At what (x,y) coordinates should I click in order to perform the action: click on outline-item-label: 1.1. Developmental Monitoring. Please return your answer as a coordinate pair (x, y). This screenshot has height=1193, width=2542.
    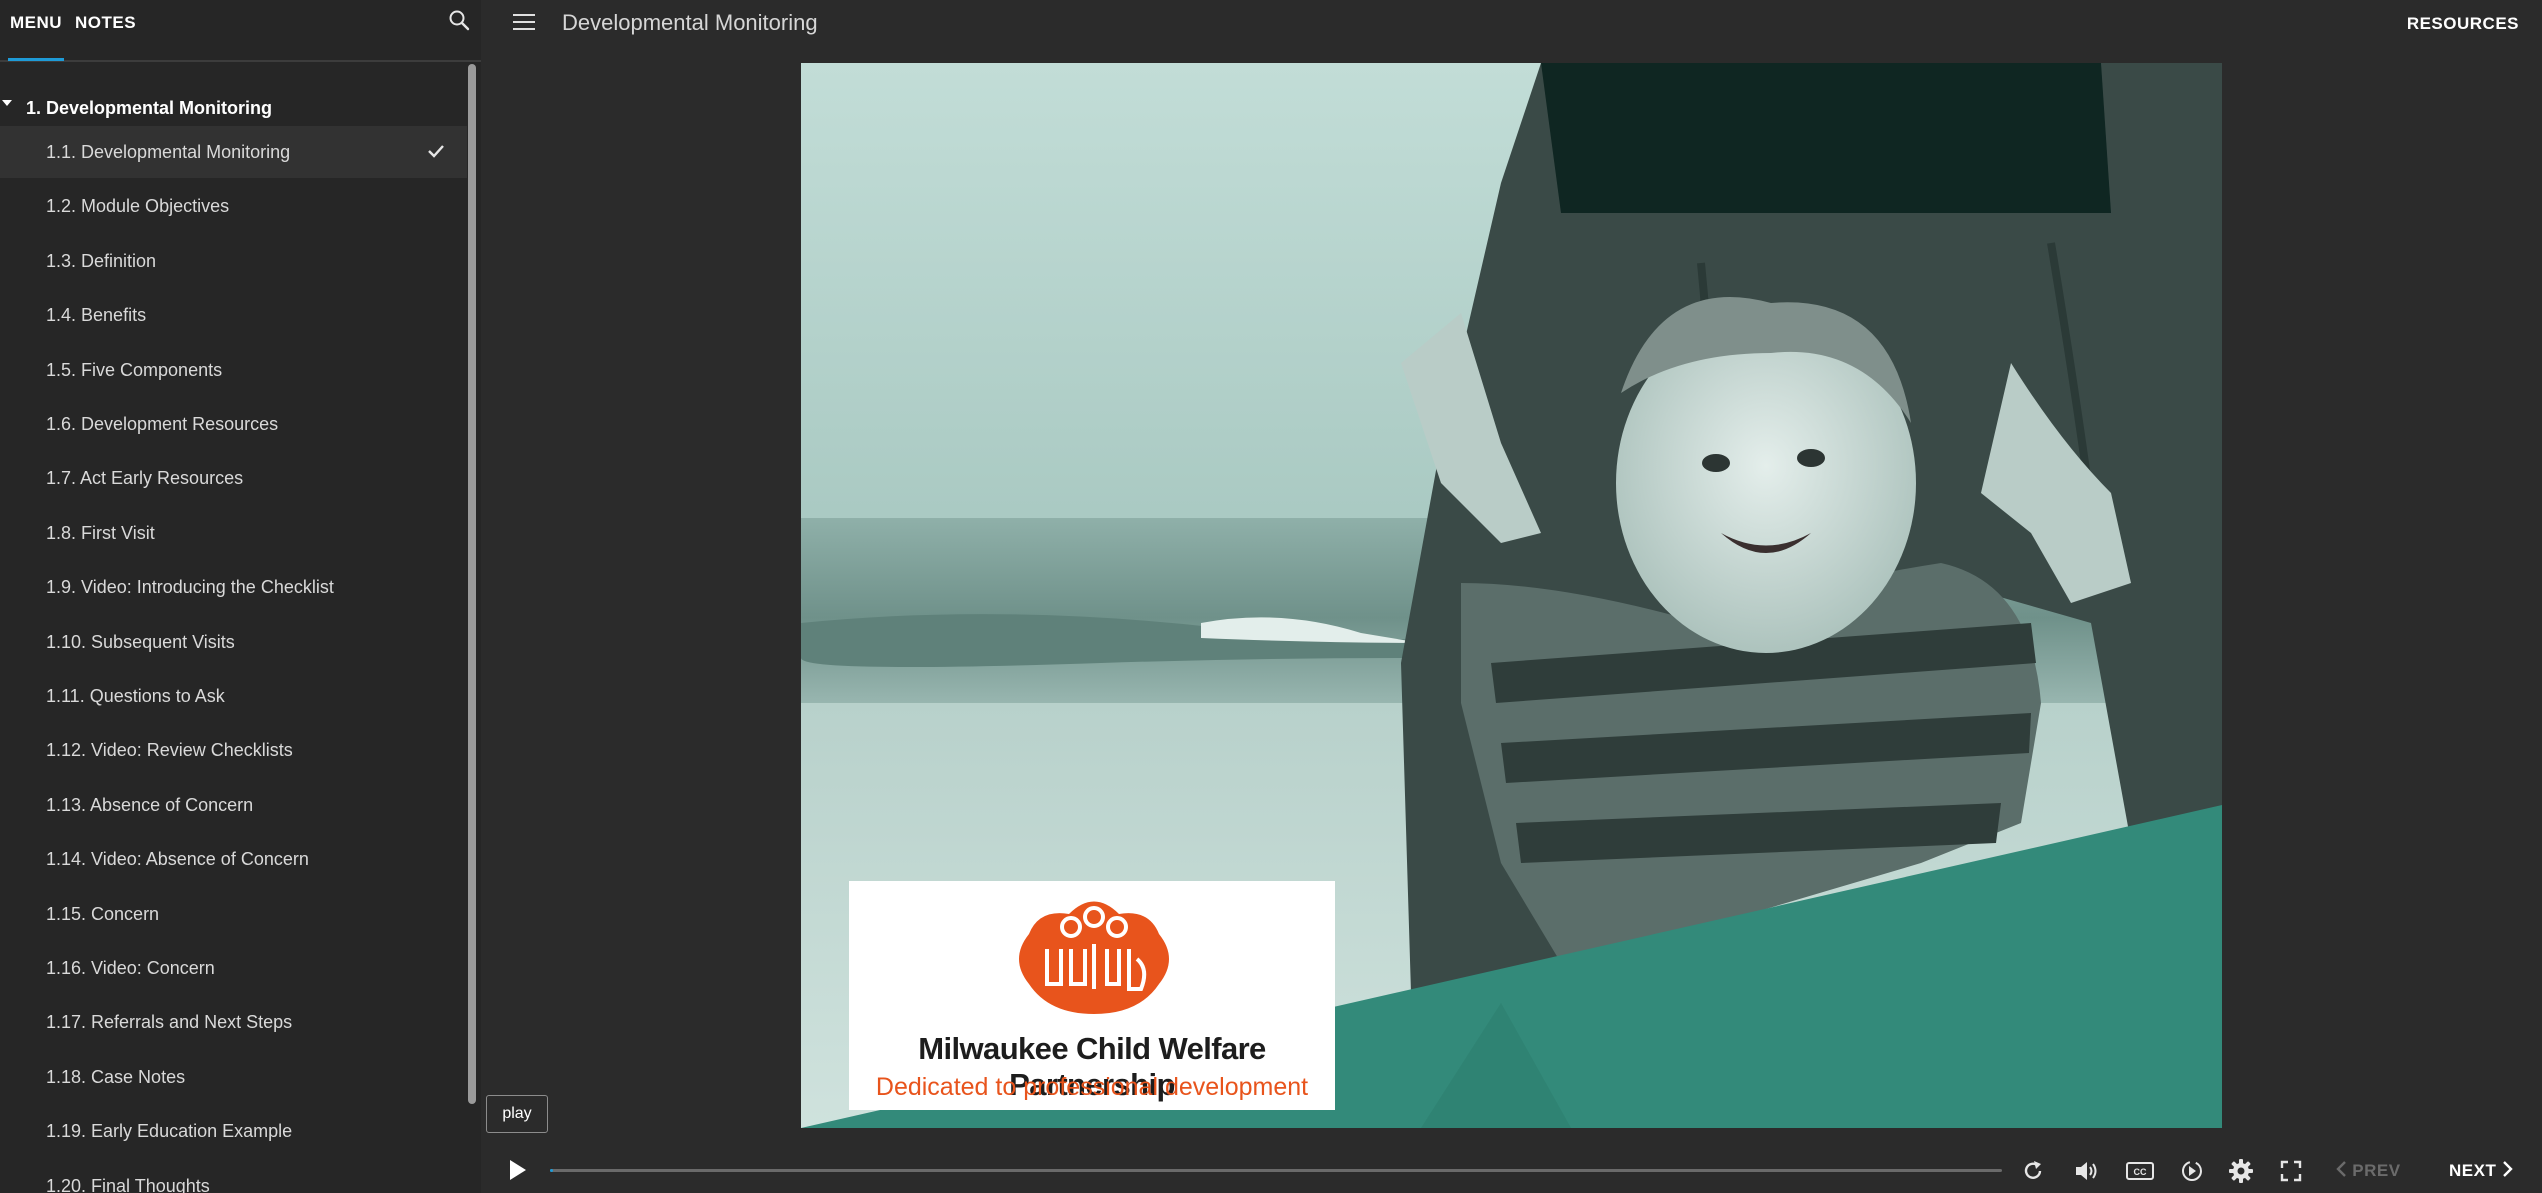
    Looking at the image, I should click on (168, 152).